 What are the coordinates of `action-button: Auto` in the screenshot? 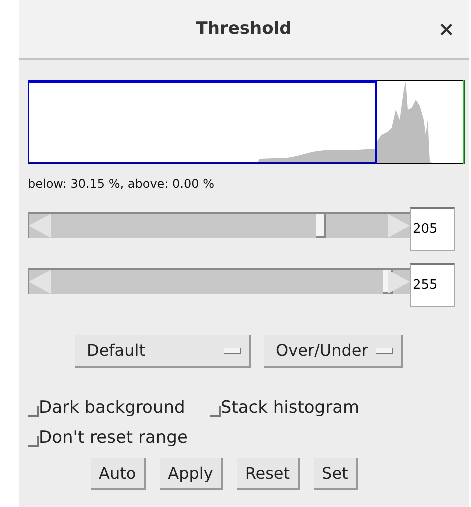 It's located at (118, 474).